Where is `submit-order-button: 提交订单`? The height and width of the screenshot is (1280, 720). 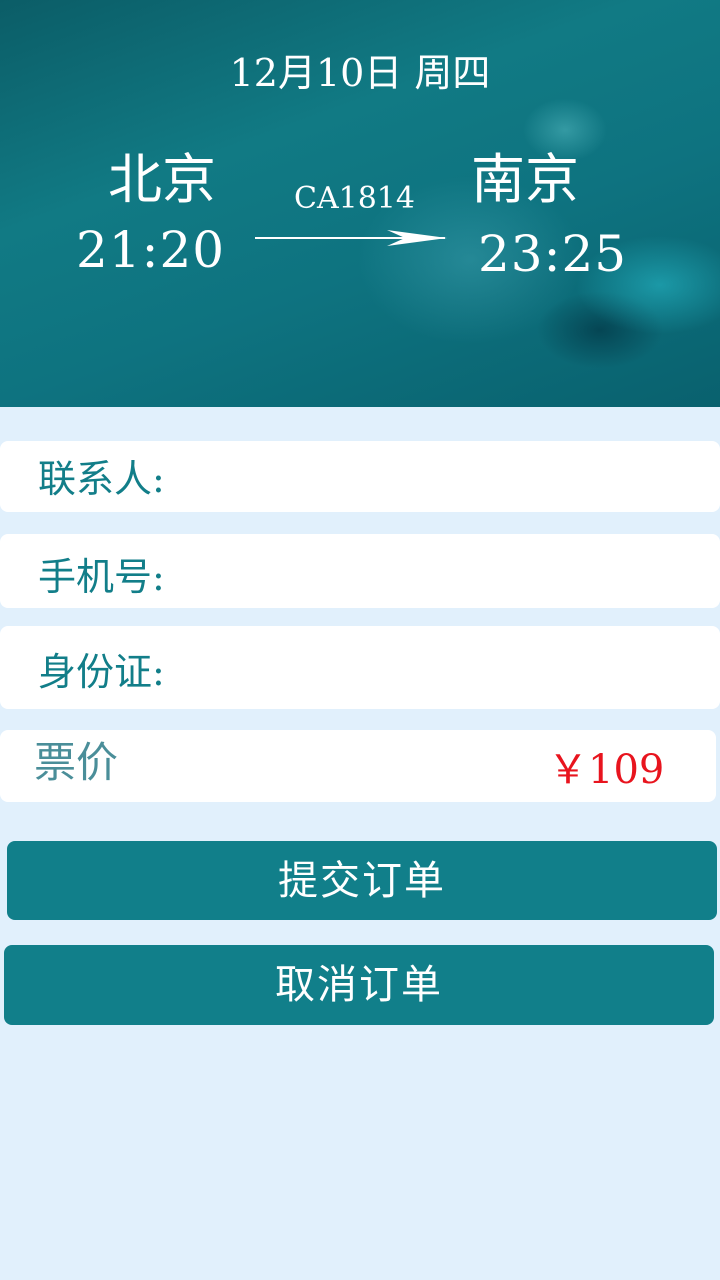
submit-order-button: 提交订单 is located at coordinates (362, 880).